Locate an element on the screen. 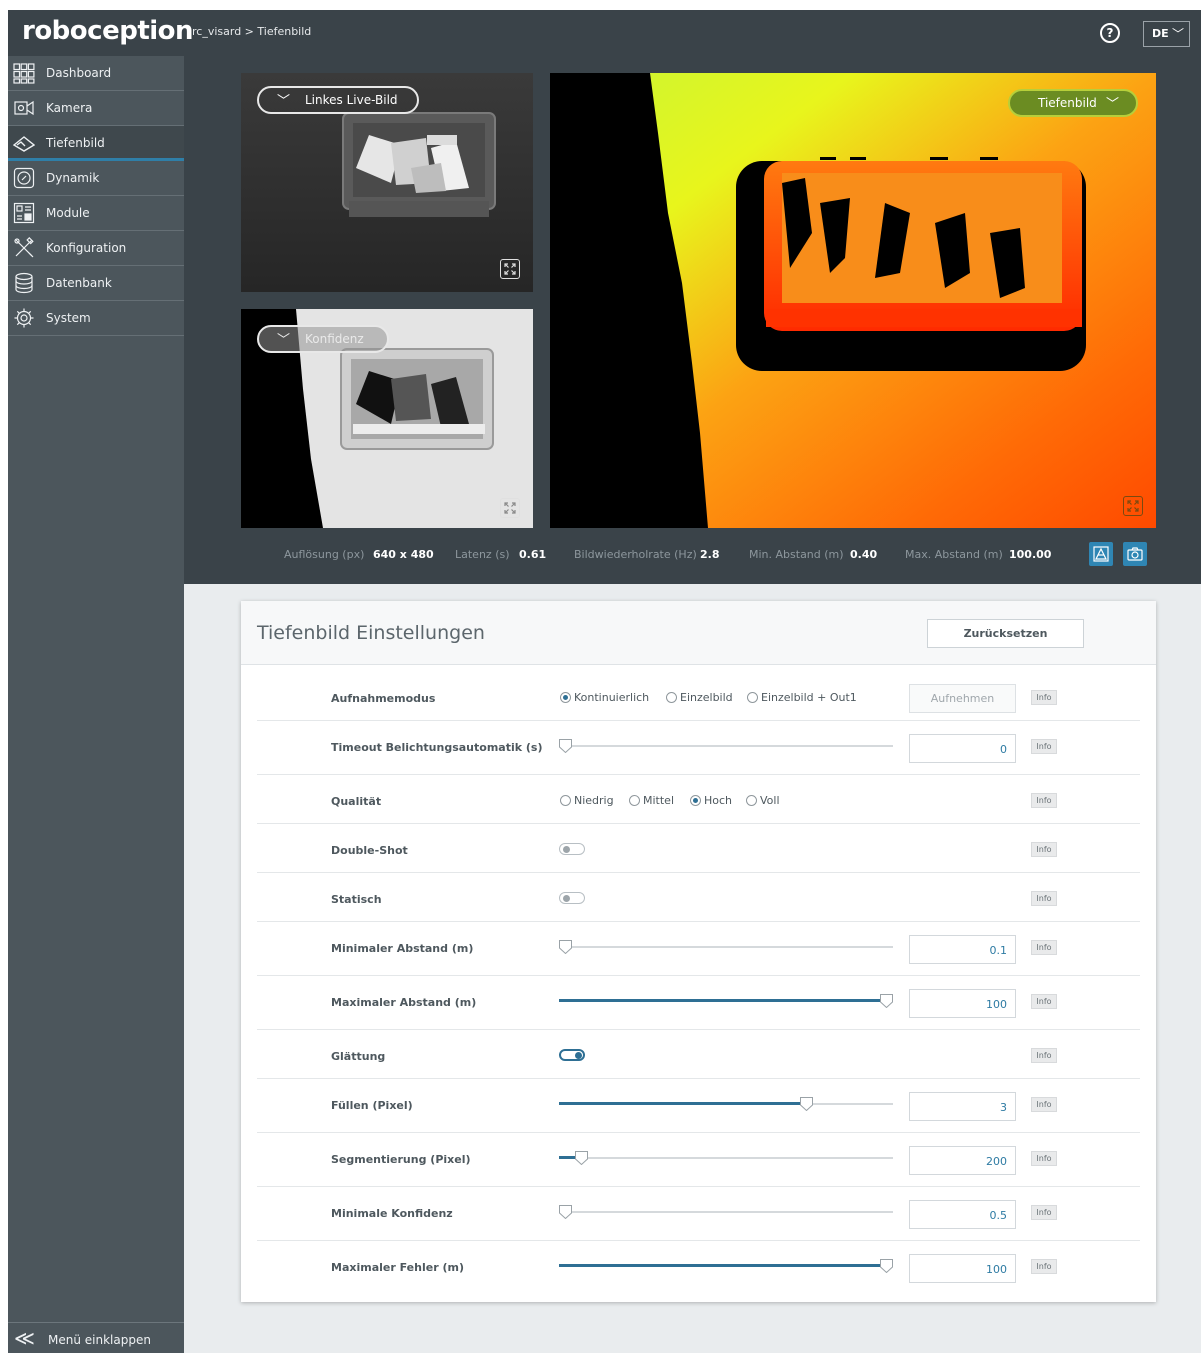  radio-hoch: Hoch is located at coordinates (711, 800).